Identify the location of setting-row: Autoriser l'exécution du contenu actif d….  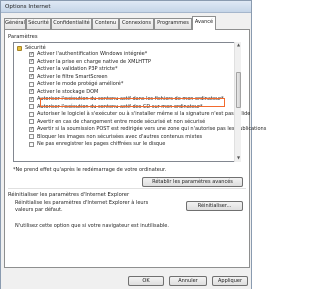
(139, 107).